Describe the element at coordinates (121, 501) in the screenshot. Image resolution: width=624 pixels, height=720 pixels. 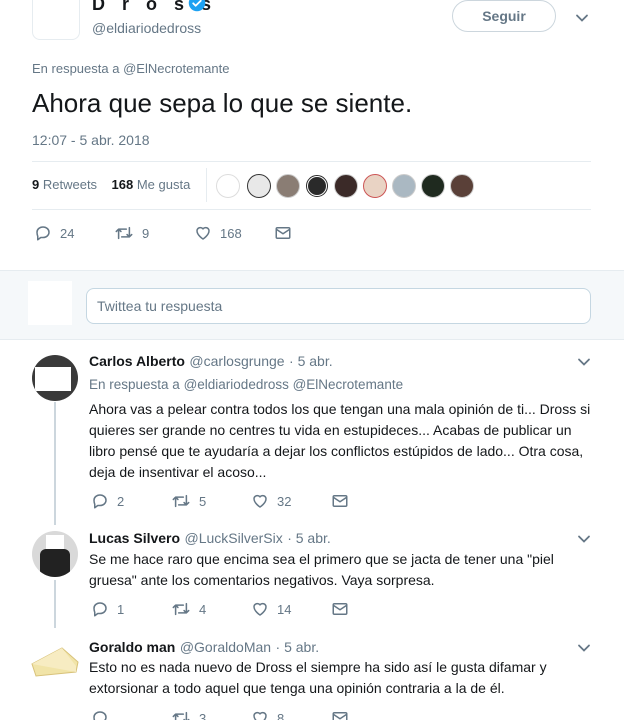
I see `reply-count: 2` at that location.